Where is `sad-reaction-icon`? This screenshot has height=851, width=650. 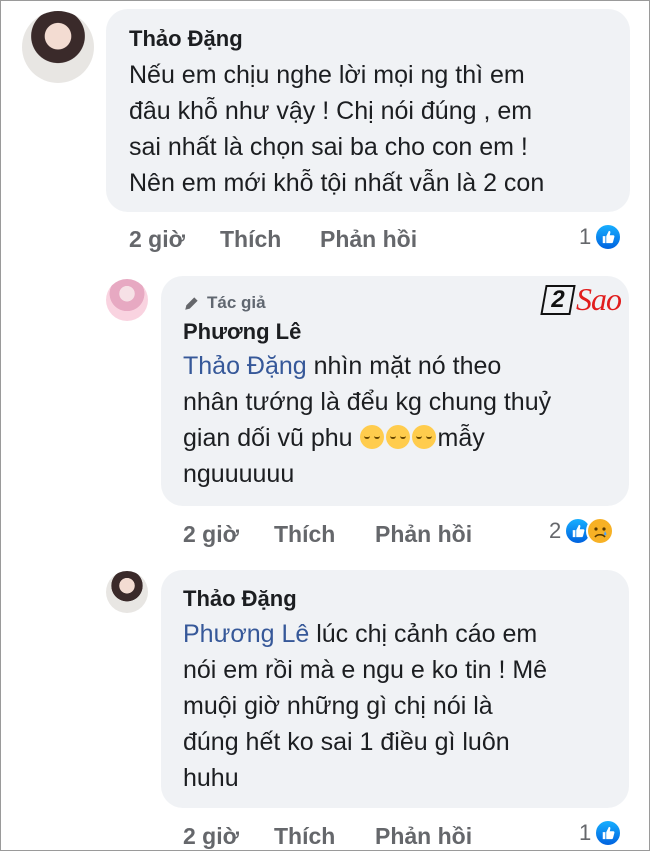
sad-reaction-icon is located at coordinates (600, 531).